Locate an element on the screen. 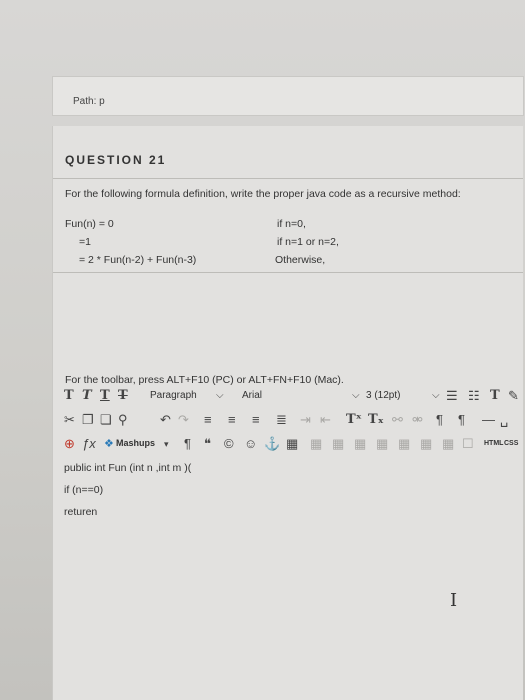  mashups-icon: ❖ is located at coordinates (109, 444).